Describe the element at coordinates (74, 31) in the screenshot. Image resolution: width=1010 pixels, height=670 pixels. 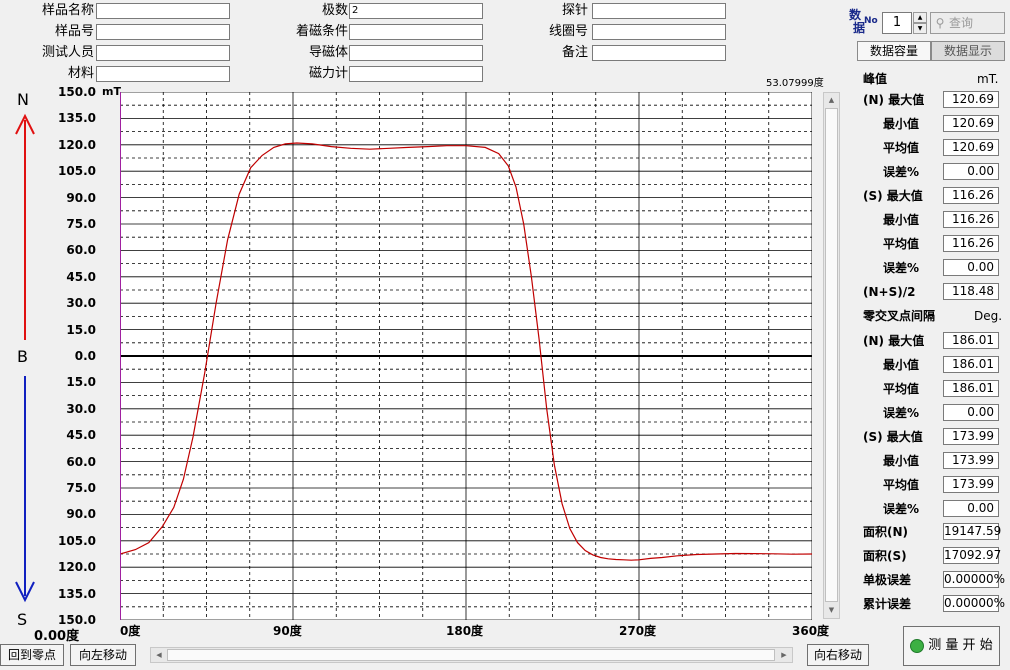
I see `sample-no-label: 样品号` at that location.